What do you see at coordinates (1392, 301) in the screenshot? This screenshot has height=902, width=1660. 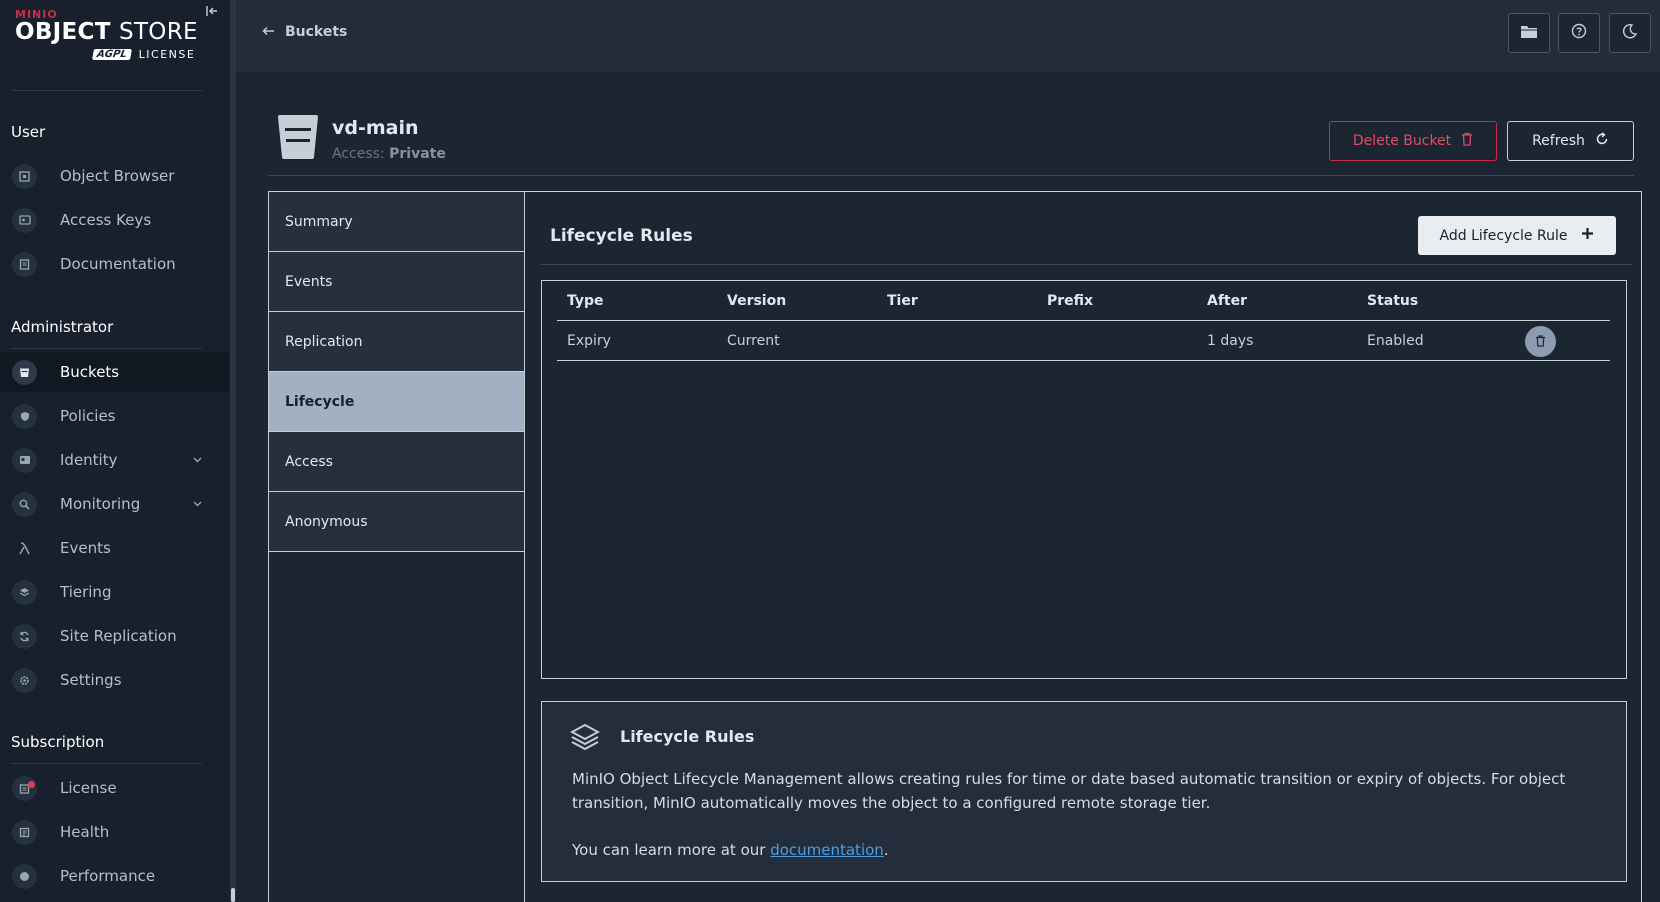 I see `column-header-status: Status` at bounding box center [1392, 301].